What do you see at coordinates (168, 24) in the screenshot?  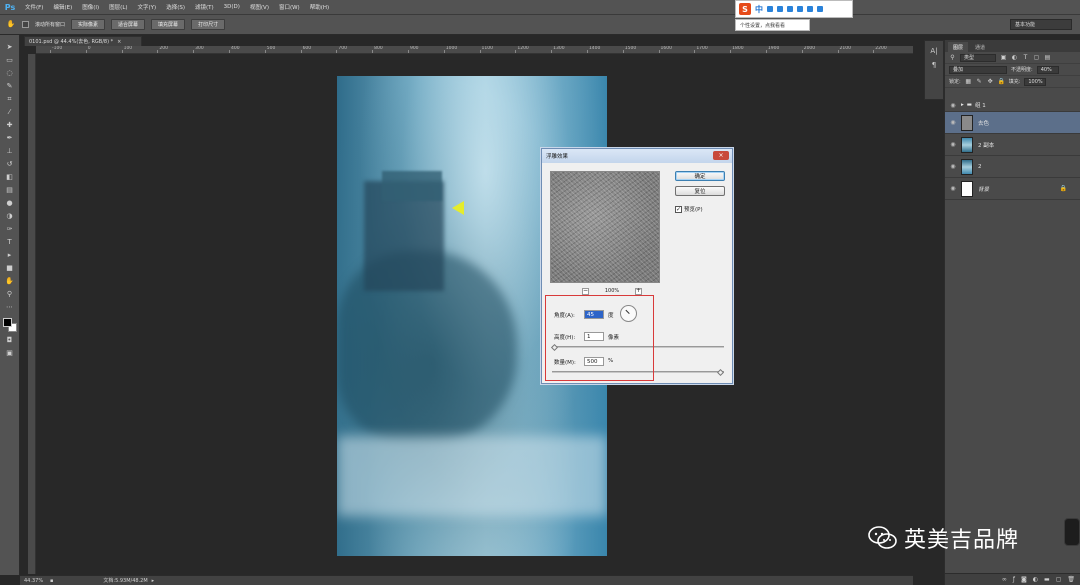 I see `fill-screen-button: 填充屏幕` at bounding box center [168, 24].